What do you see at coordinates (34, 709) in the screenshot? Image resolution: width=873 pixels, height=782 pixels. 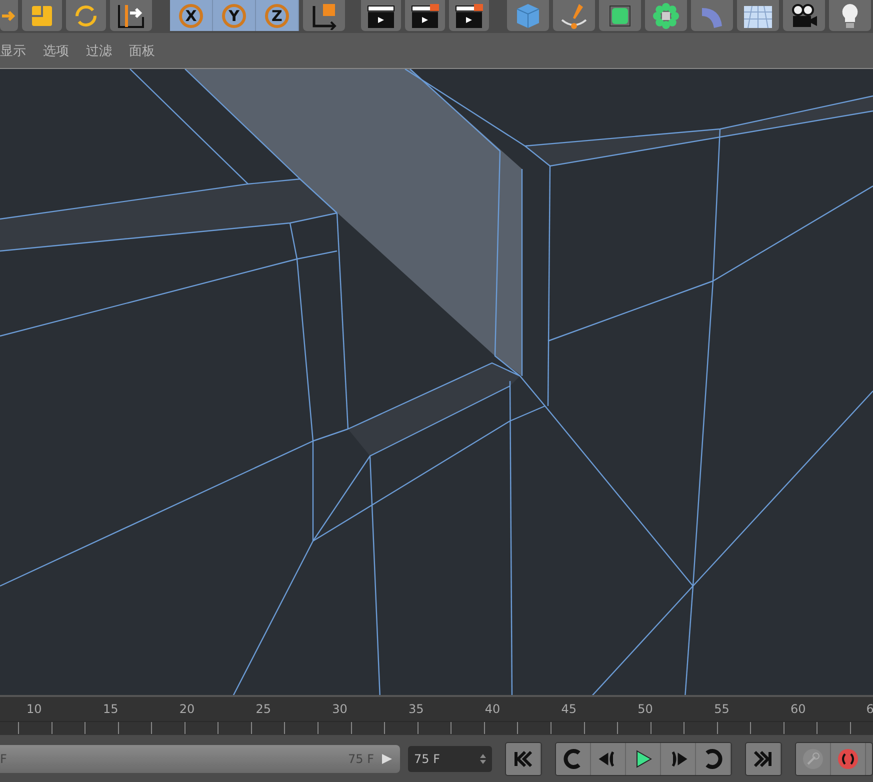 I see `ruler-label: 10` at bounding box center [34, 709].